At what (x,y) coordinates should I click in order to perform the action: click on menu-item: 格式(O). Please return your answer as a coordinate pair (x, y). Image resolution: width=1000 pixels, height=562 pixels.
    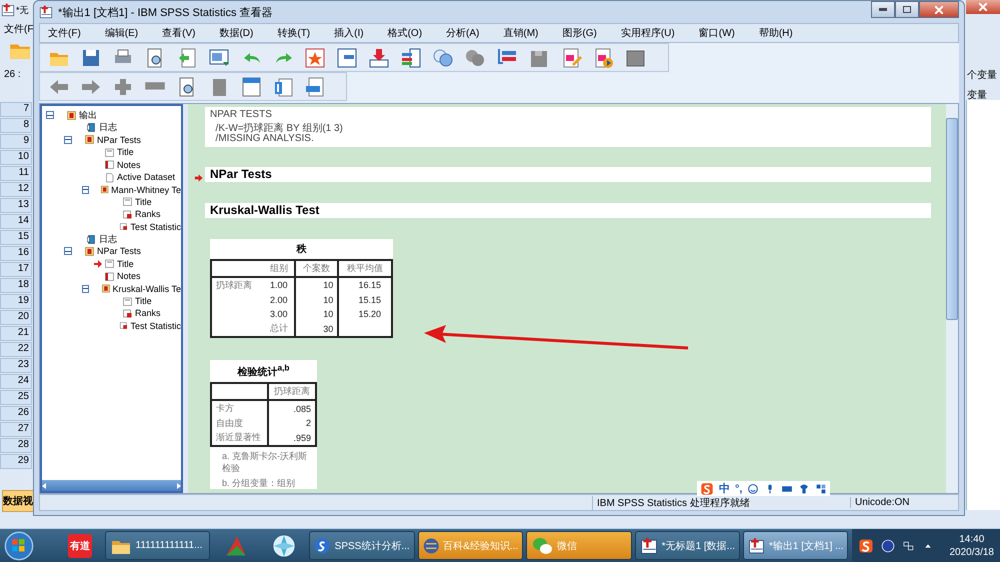
    Looking at the image, I should click on (405, 33).